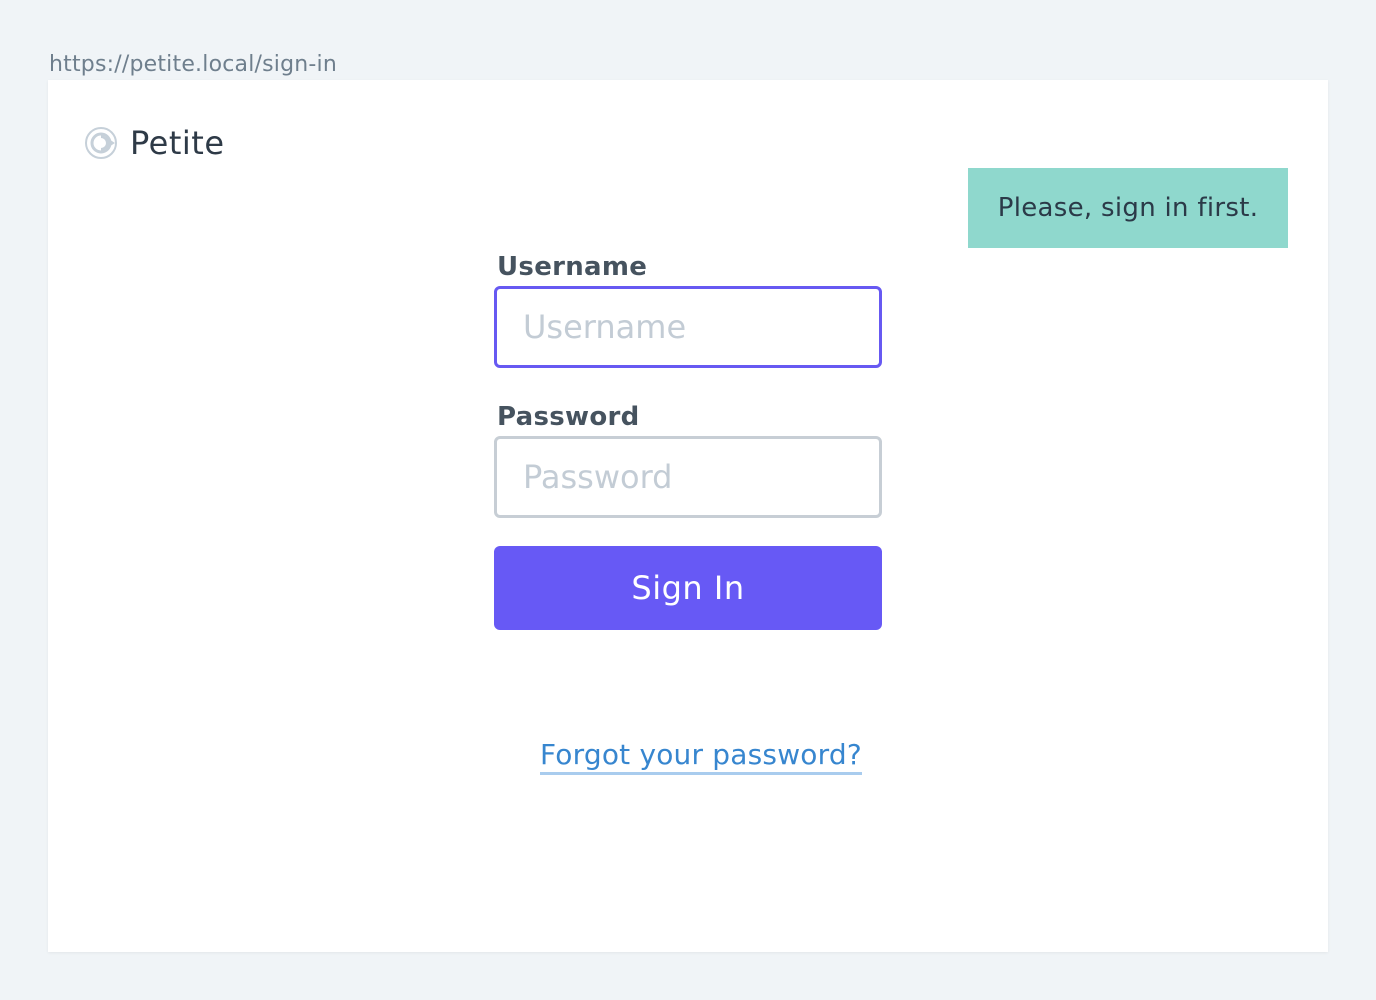 This screenshot has height=1000, width=1376. What do you see at coordinates (688, 477) in the screenshot?
I see `password-input` at bounding box center [688, 477].